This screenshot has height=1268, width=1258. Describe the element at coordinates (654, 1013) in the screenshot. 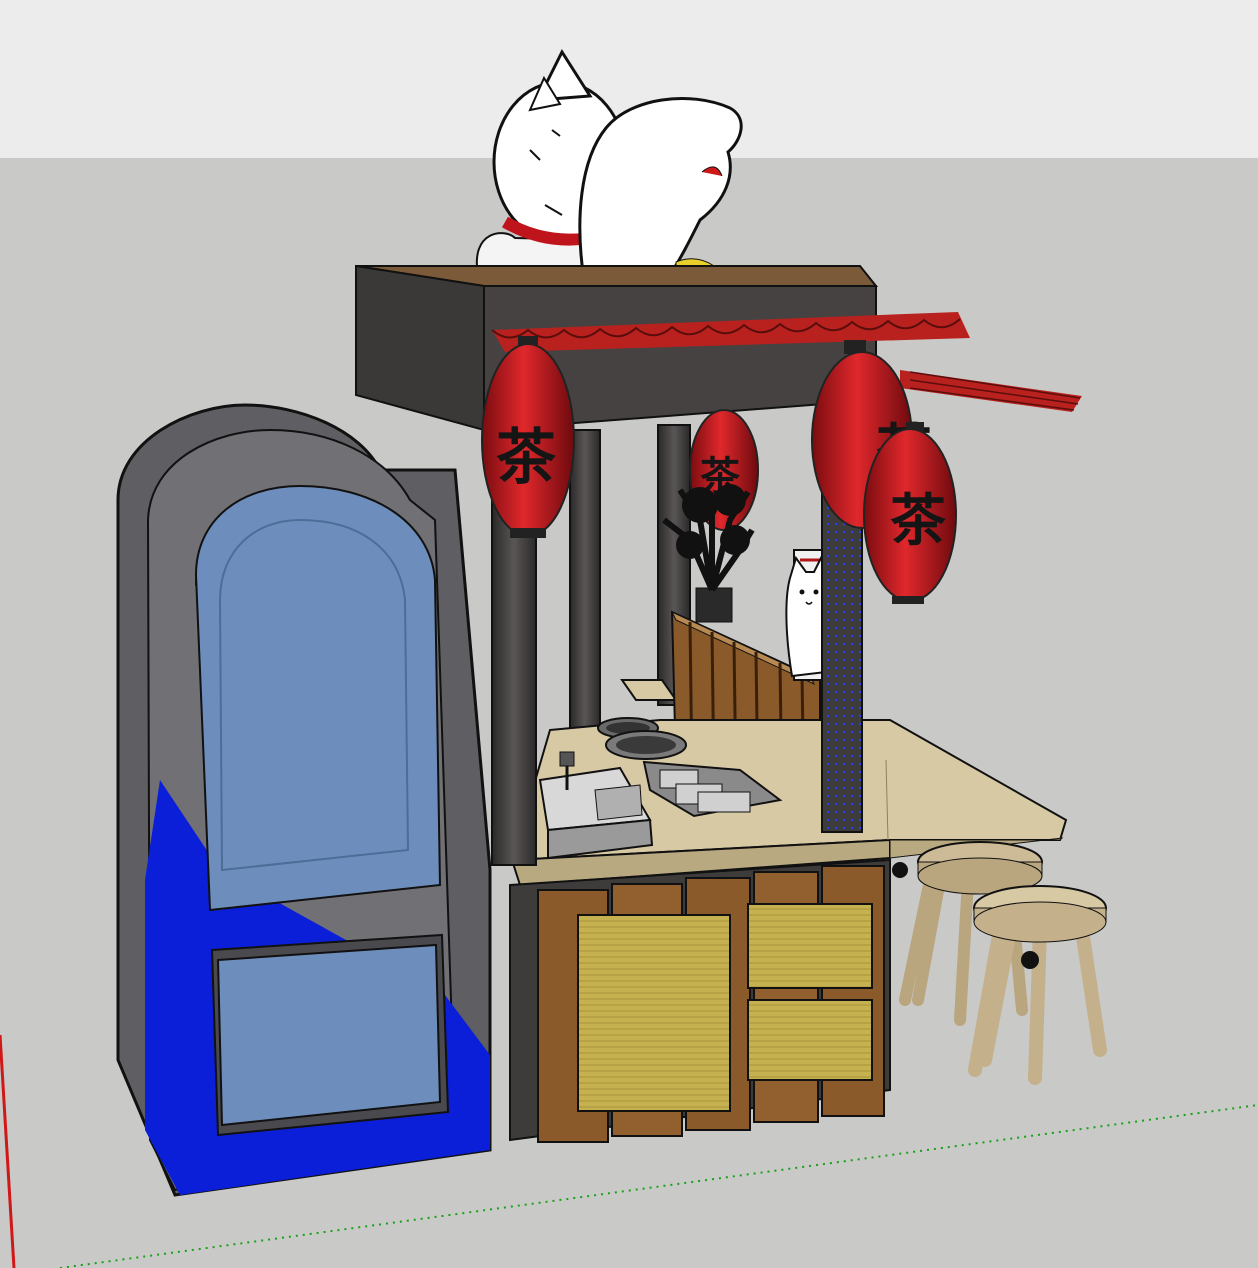

I see `cabinet-door-left` at that location.